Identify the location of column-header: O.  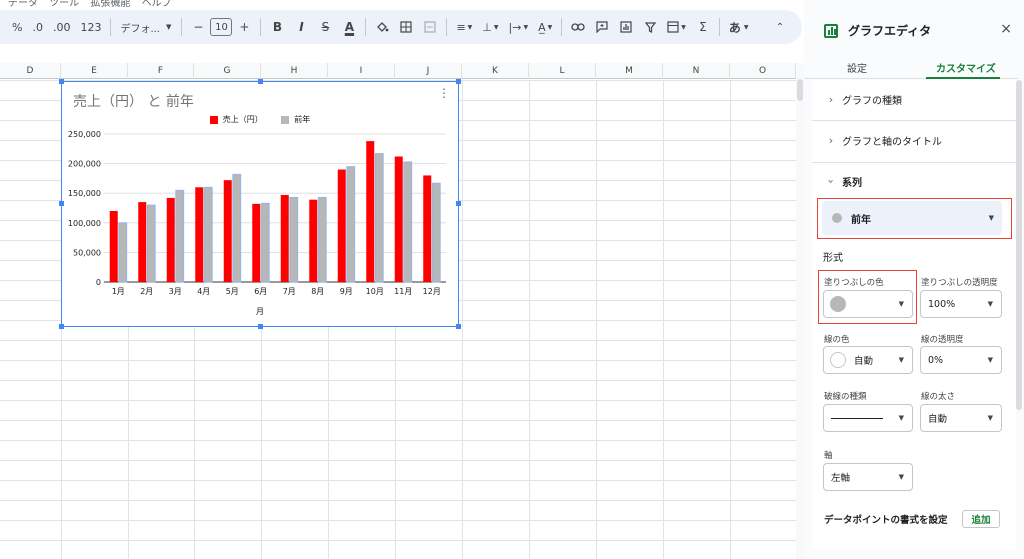
(763, 71).